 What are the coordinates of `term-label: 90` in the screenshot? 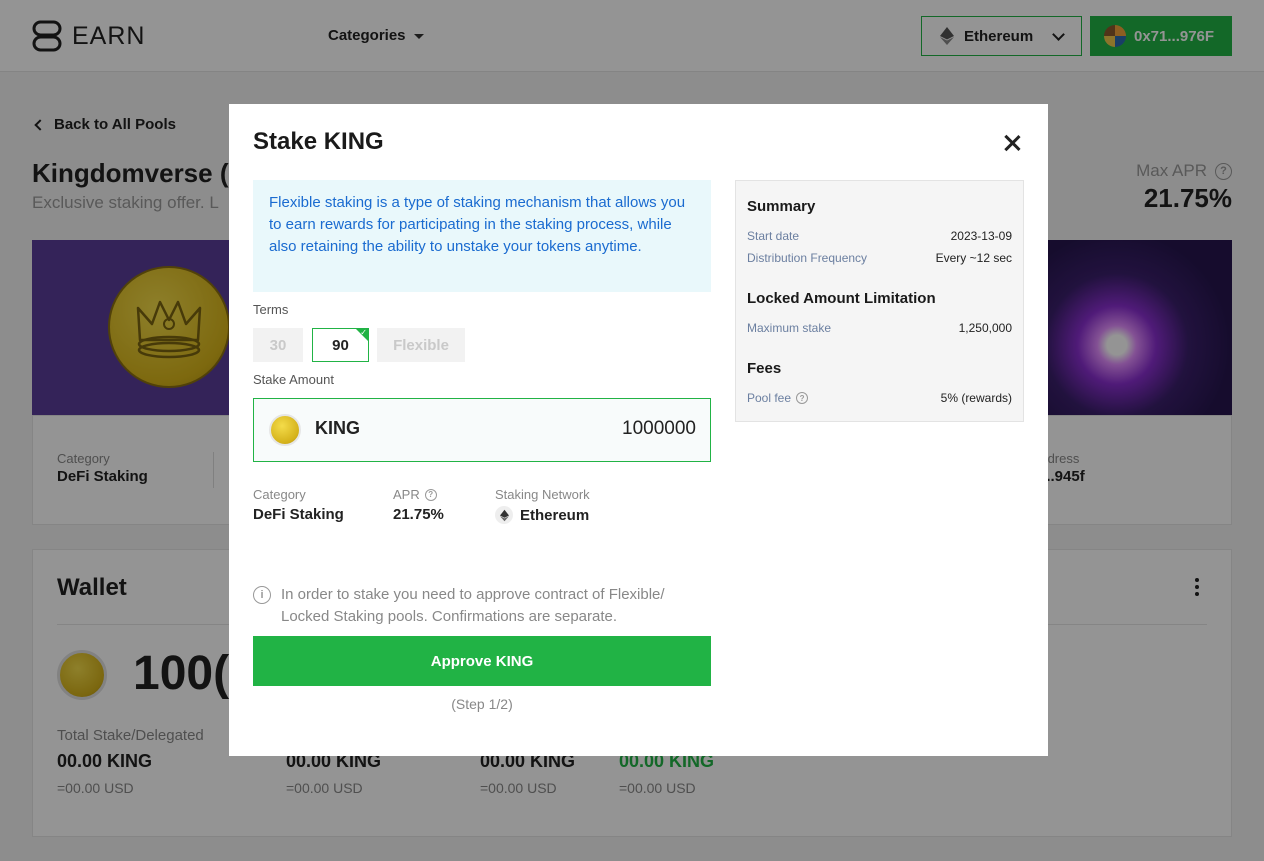 It's located at (340, 345).